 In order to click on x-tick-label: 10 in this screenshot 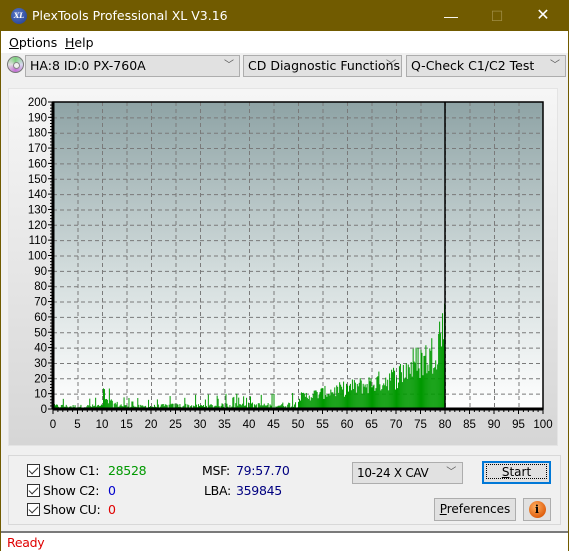, I will do `click(102, 425)`.